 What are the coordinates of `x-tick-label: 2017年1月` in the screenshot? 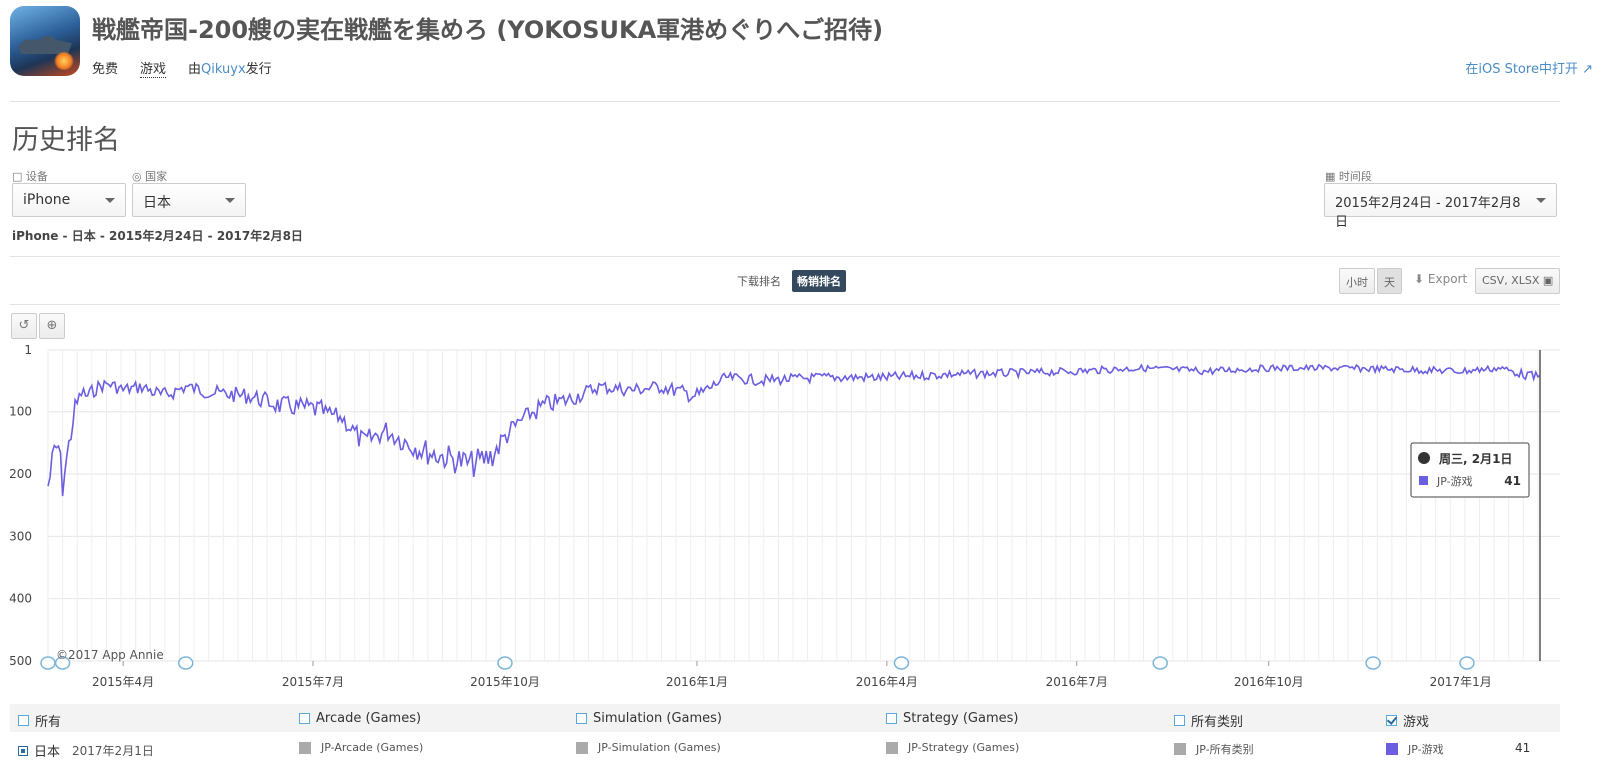 It's located at (1461, 682).